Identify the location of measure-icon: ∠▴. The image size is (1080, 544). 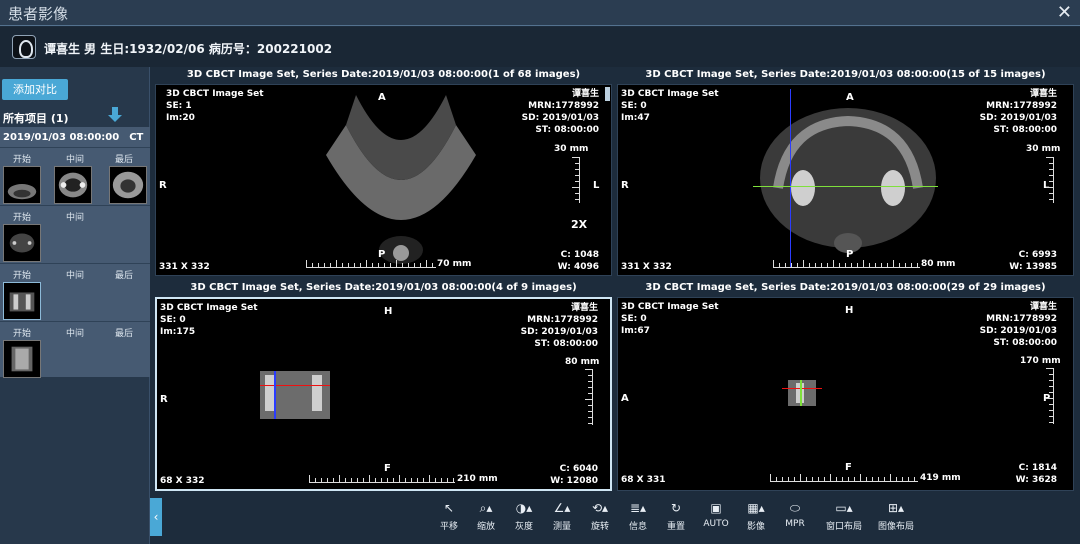
(562, 508).